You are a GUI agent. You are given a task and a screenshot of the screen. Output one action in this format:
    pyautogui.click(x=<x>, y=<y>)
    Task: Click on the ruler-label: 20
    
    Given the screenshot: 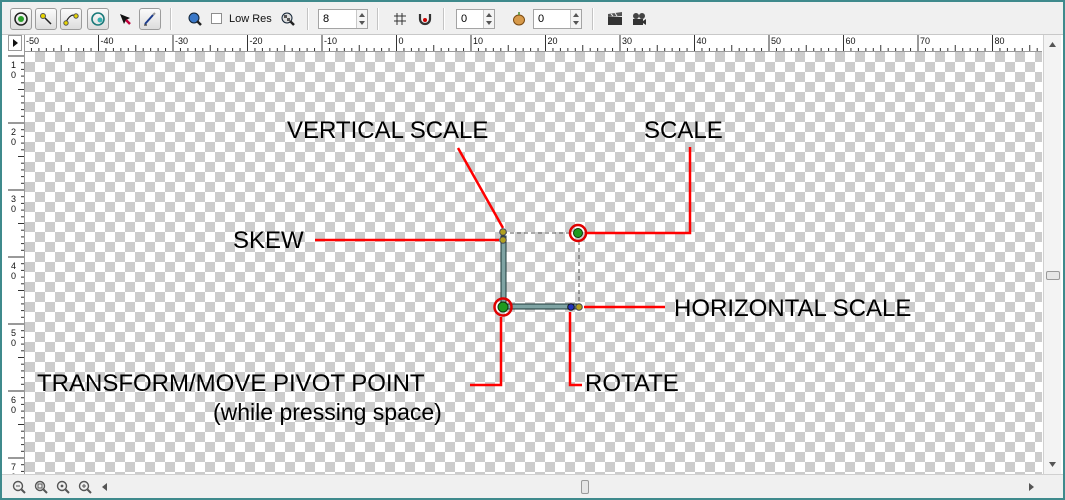 What is the action you would take?
    pyautogui.click(x=553, y=41)
    